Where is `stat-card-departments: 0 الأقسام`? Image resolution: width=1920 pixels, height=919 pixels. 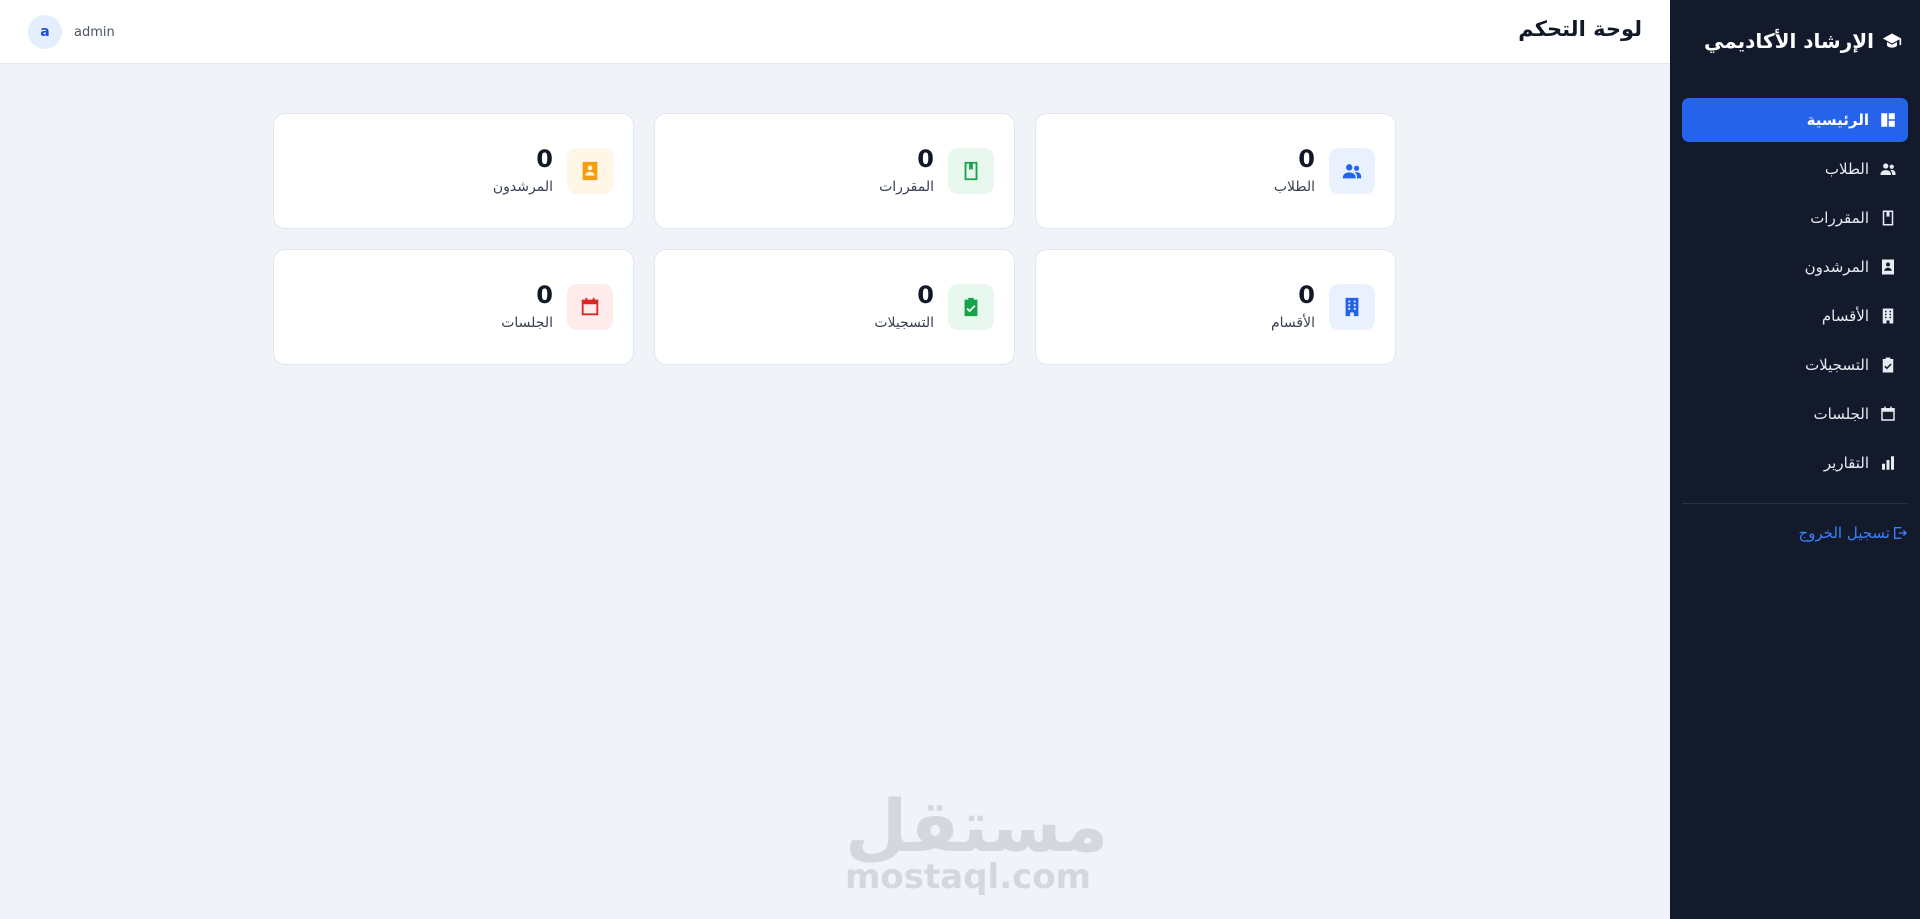
stat-card-departments: 0 الأقسام is located at coordinates (1215, 307).